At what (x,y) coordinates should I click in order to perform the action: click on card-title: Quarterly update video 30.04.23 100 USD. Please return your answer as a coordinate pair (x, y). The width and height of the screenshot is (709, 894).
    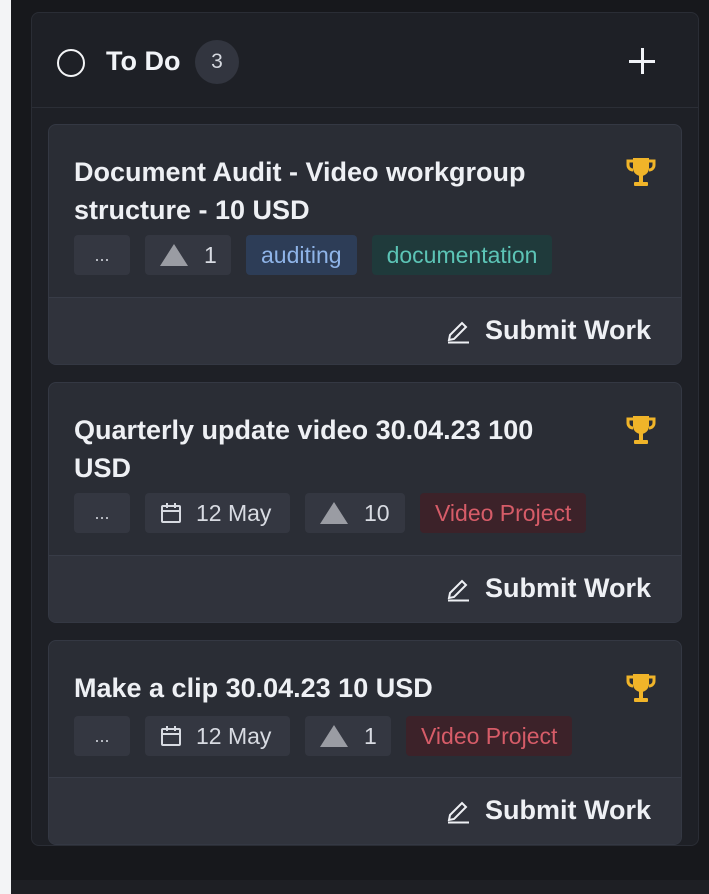
    Looking at the image, I should click on (304, 449).